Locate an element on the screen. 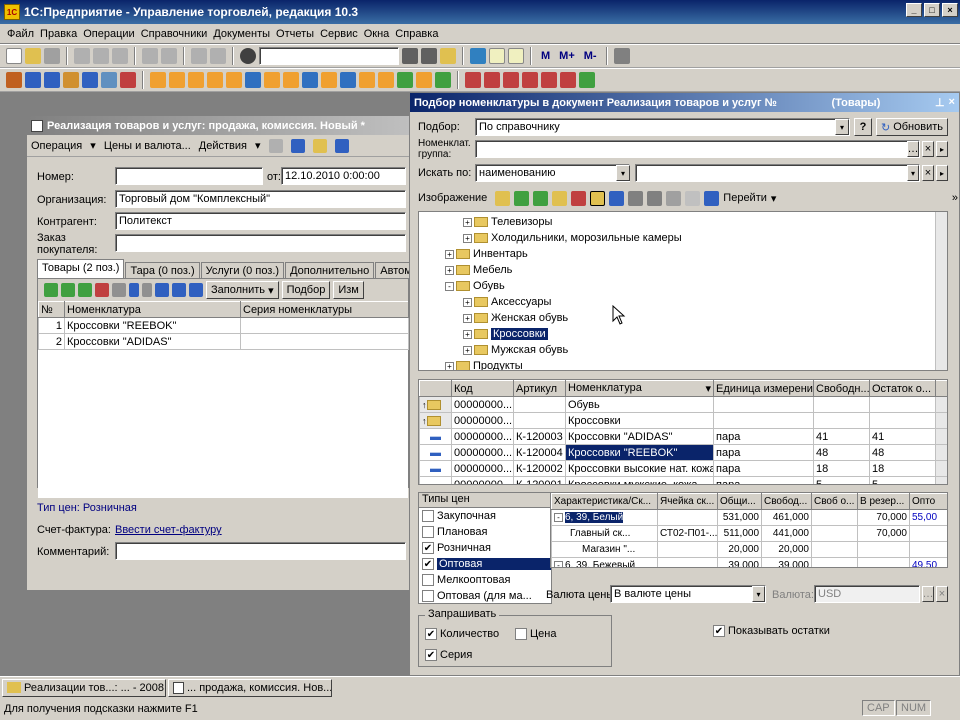 This screenshot has height=720, width=960. search-go-button: ▸ is located at coordinates (942, 173).